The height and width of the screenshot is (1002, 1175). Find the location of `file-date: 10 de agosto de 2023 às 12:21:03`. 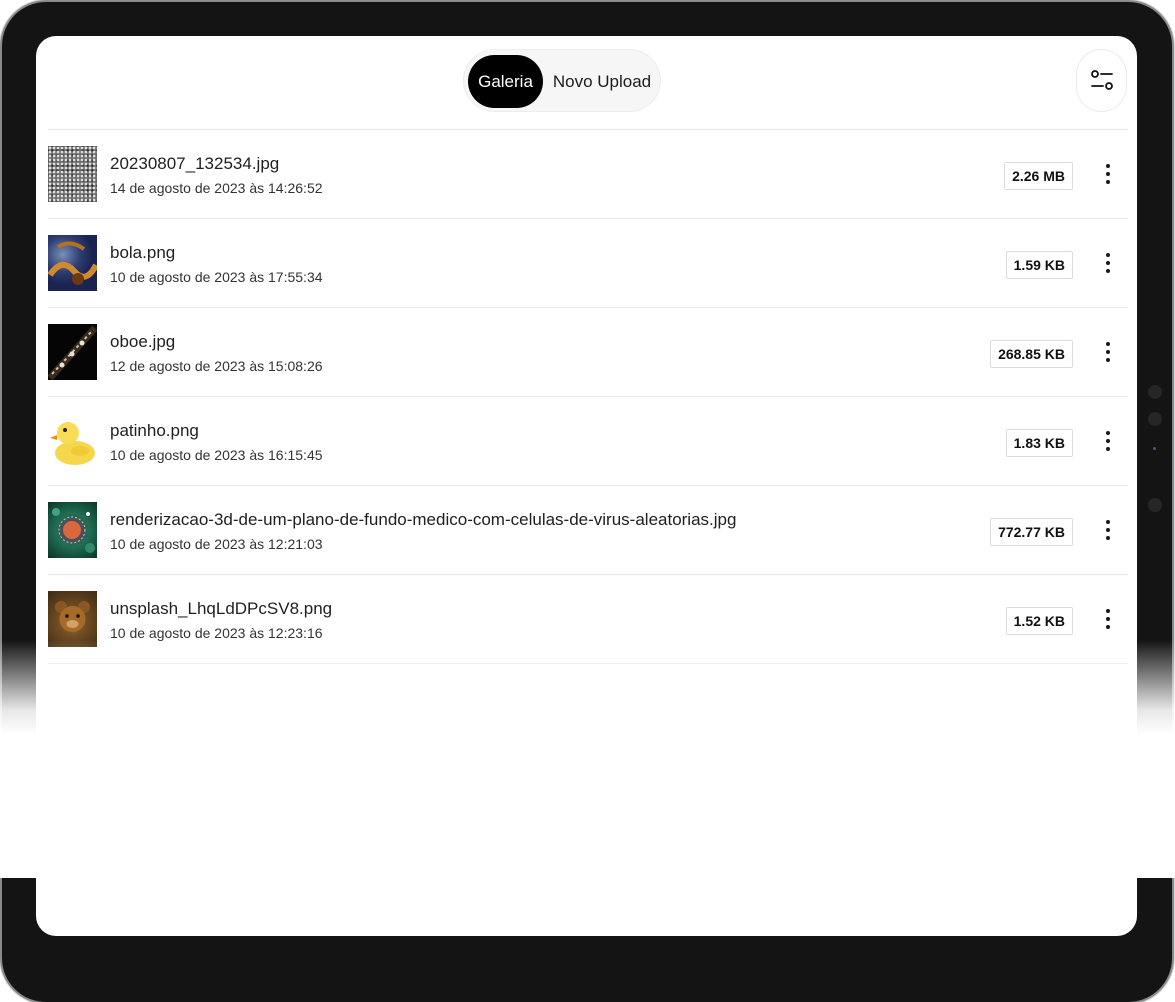

file-date: 10 de agosto de 2023 às 12:21:03 is located at coordinates (216, 544).